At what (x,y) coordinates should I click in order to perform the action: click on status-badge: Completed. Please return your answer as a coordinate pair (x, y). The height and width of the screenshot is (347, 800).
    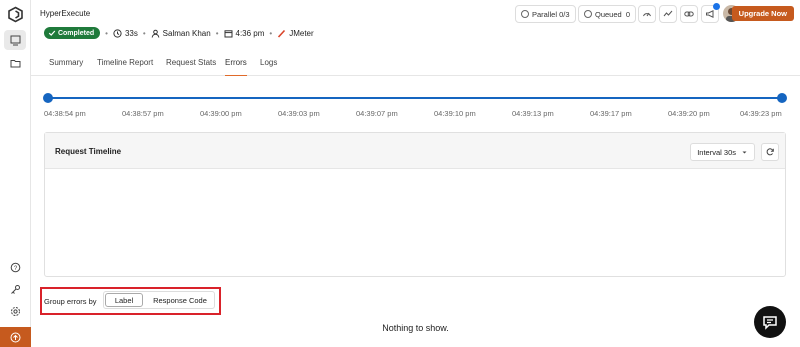
    Looking at the image, I should click on (72, 33).